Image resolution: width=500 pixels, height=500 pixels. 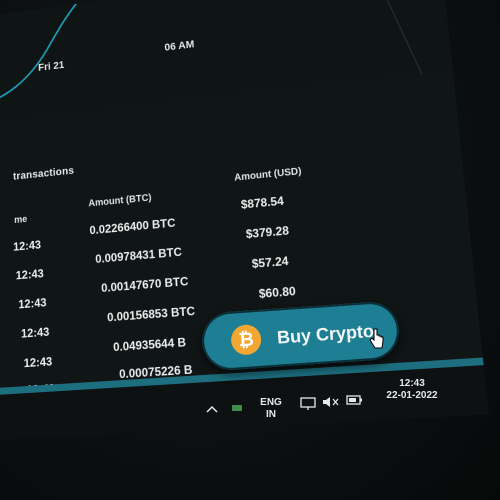 I want to click on clock: 12:43 22-01-2022, so click(x=412, y=390).